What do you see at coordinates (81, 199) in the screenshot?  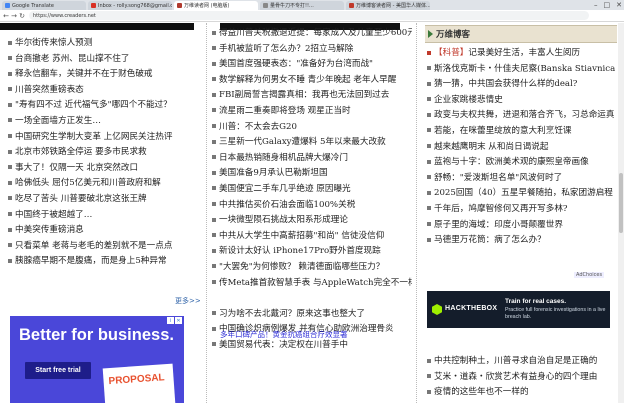 I see `news-link: 吃尽了苦头 川普要破北京这张王牌` at bounding box center [81, 199].